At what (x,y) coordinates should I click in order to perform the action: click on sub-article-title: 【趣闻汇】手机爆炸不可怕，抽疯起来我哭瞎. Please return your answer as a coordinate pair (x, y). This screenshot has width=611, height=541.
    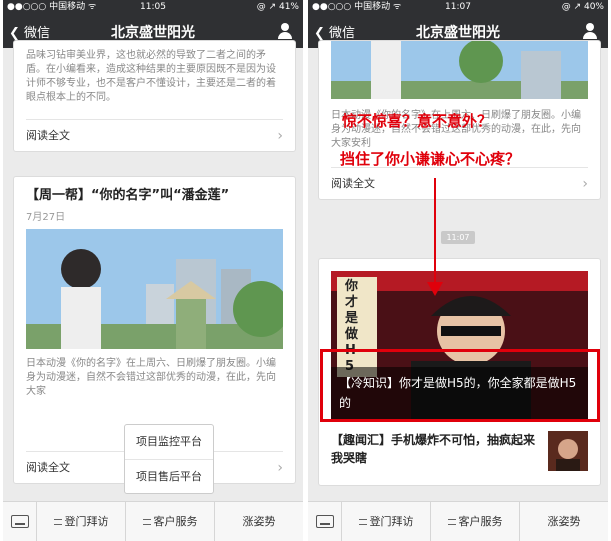
    Looking at the image, I should click on (433, 449).